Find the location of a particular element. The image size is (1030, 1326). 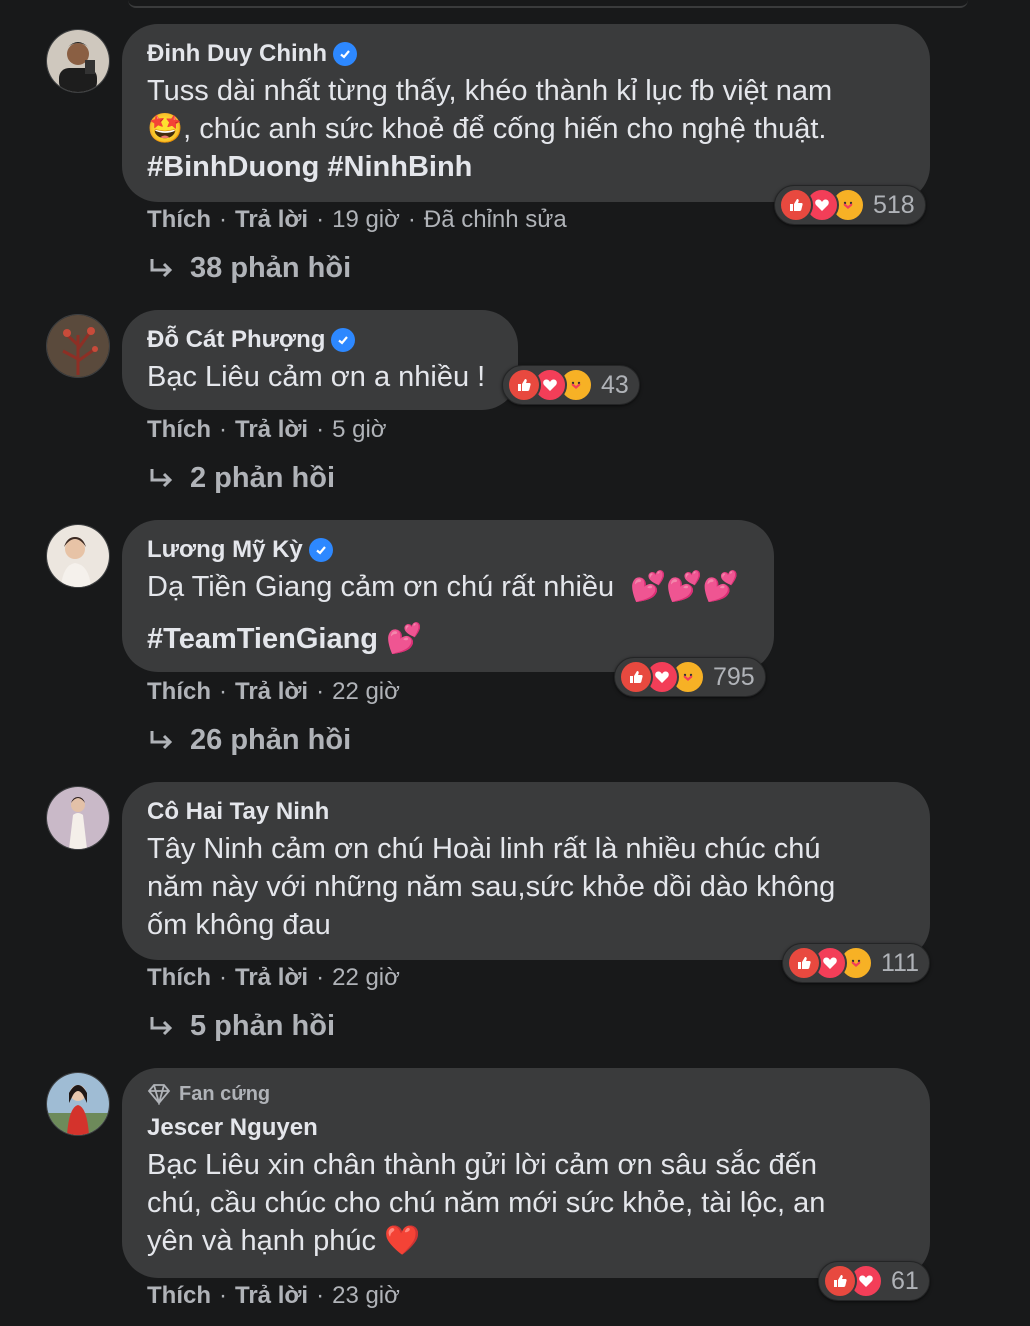

reaction-summary: 43 is located at coordinates (571, 385).